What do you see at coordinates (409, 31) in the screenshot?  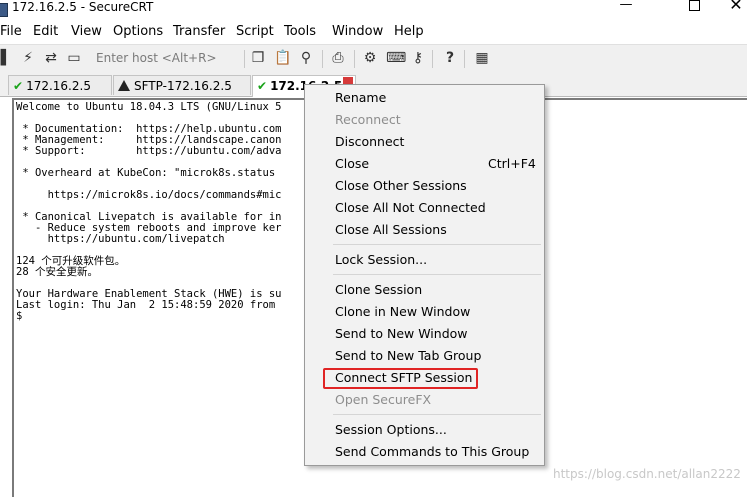 I see `menu-help: Help` at bounding box center [409, 31].